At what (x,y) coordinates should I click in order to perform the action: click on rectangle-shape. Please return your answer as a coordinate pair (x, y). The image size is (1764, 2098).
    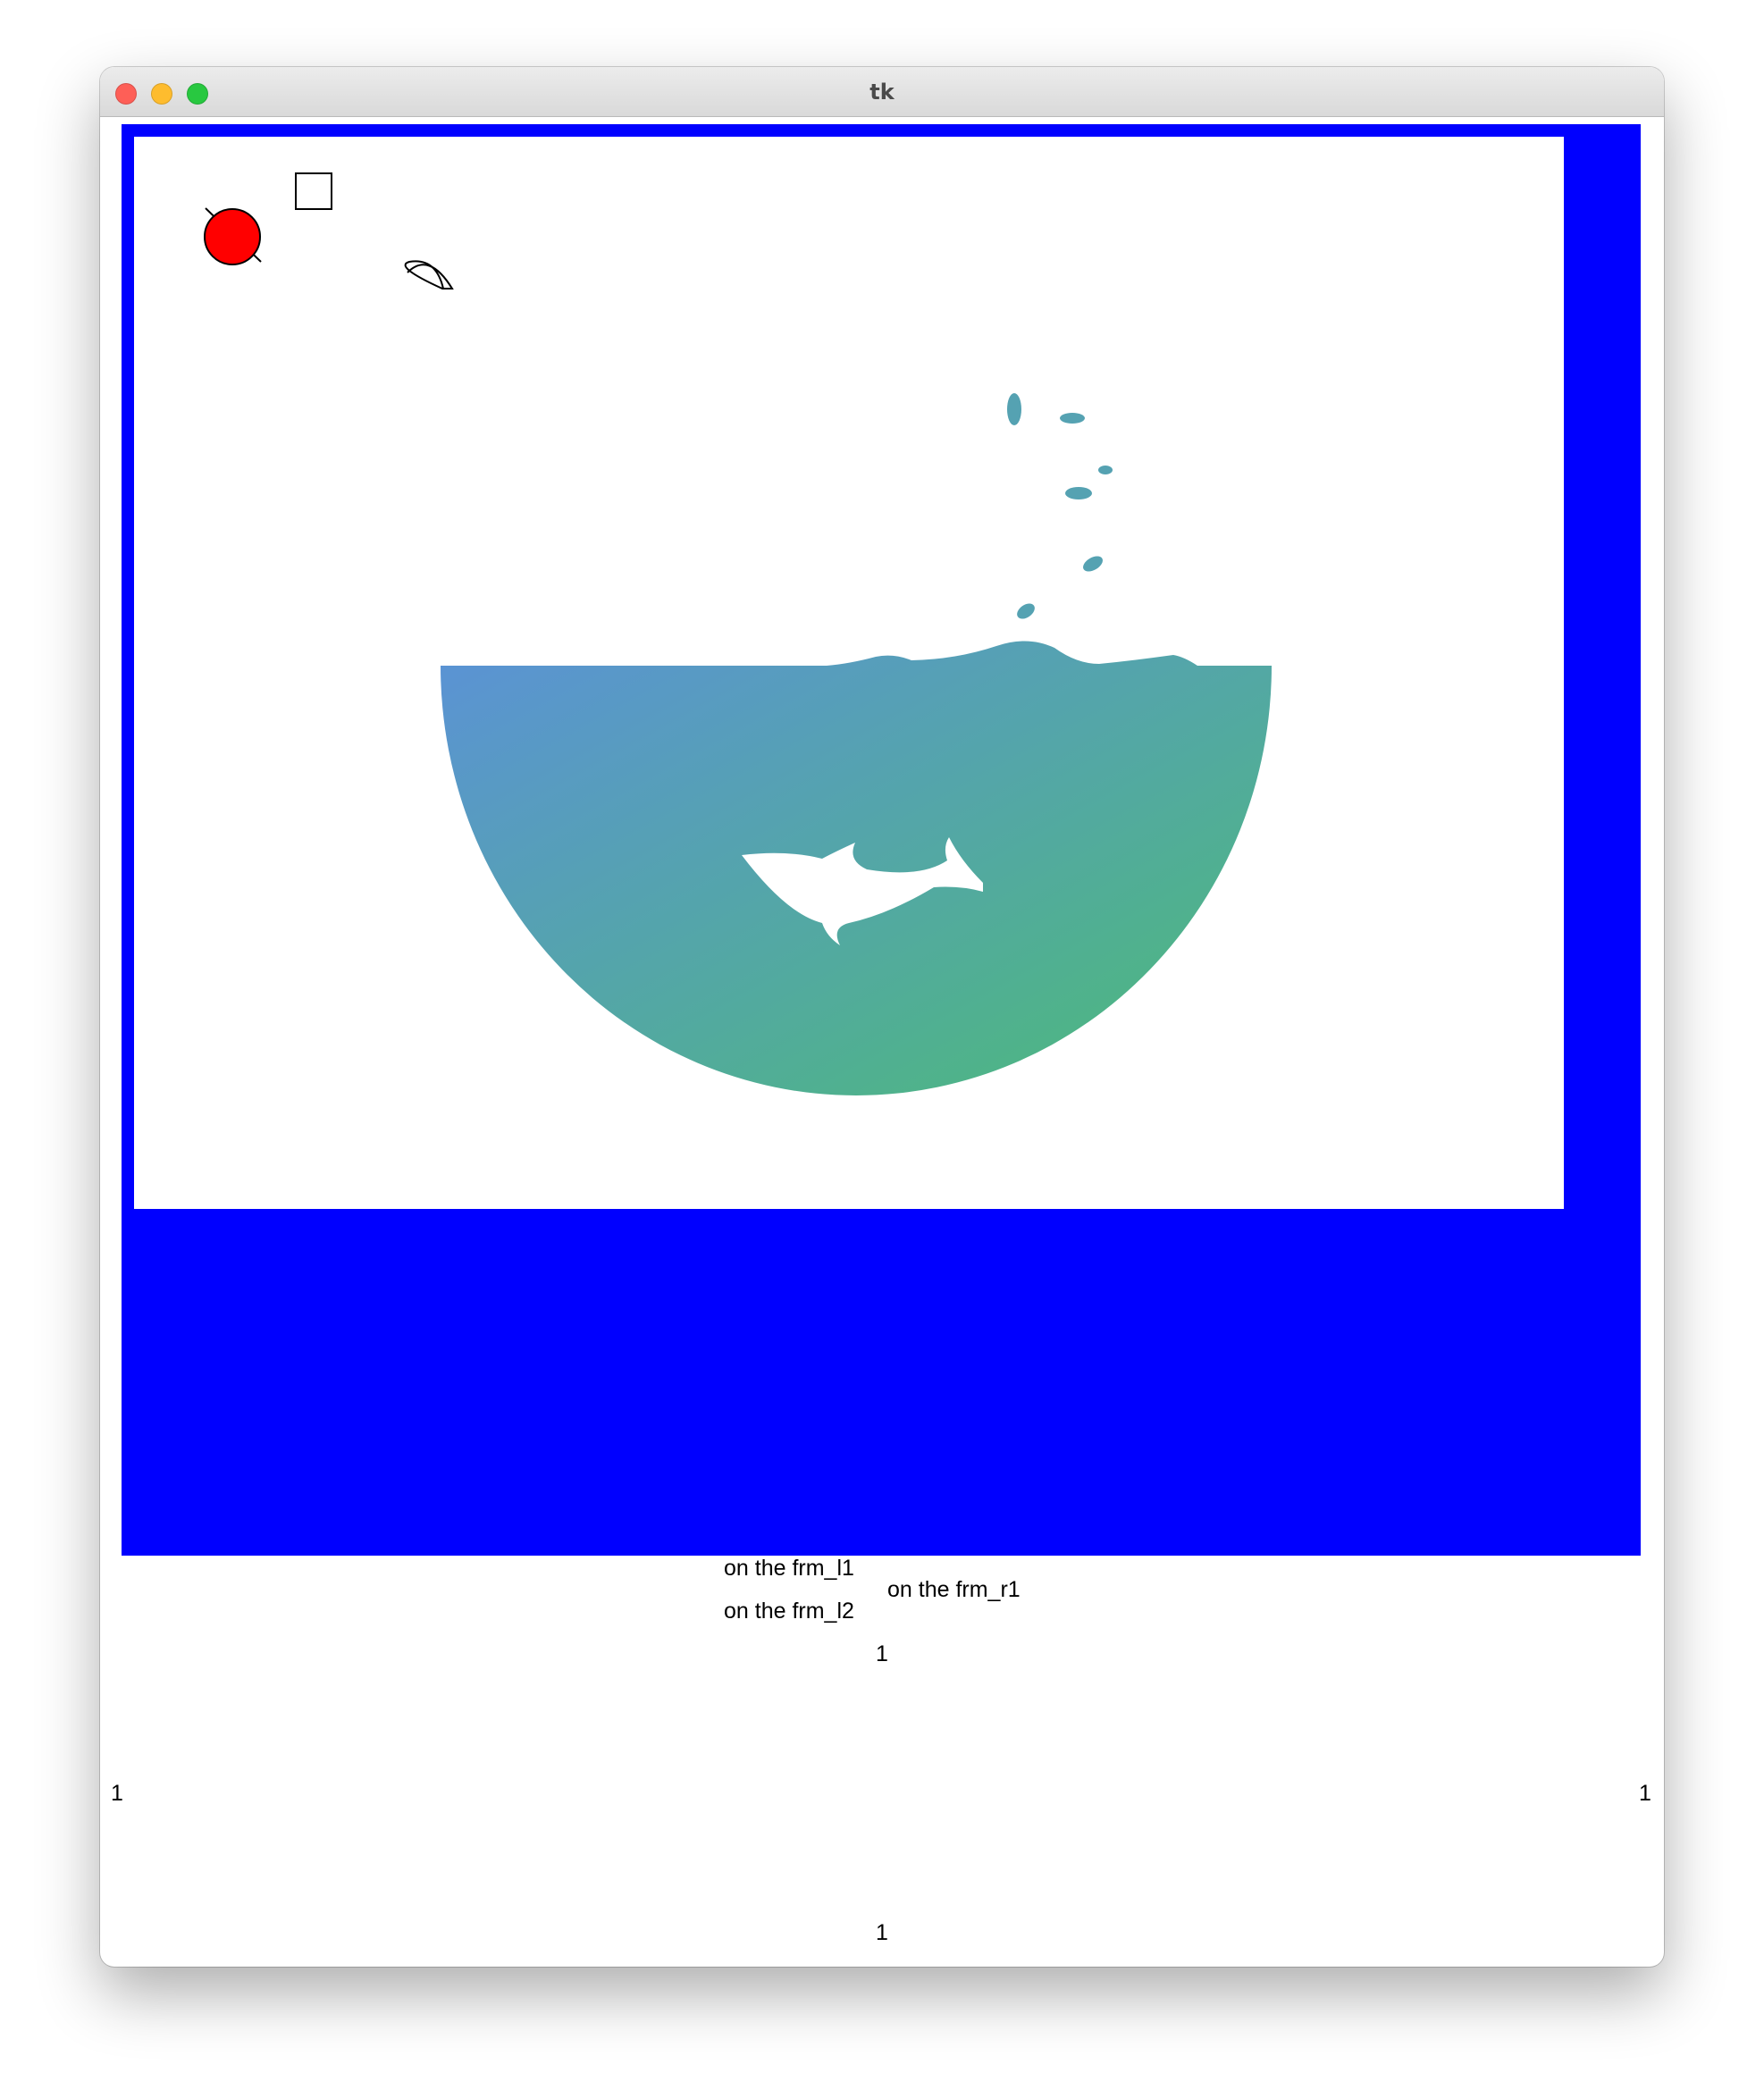
    Looking at the image, I should click on (313, 191).